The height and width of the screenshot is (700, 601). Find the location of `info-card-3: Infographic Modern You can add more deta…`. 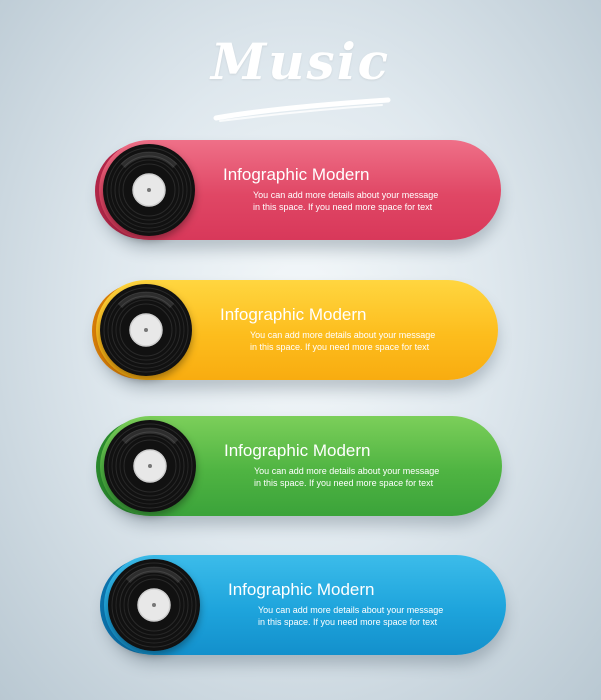

info-card-3: Infographic Modern You can add more deta… is located at coordinates (299, 466).